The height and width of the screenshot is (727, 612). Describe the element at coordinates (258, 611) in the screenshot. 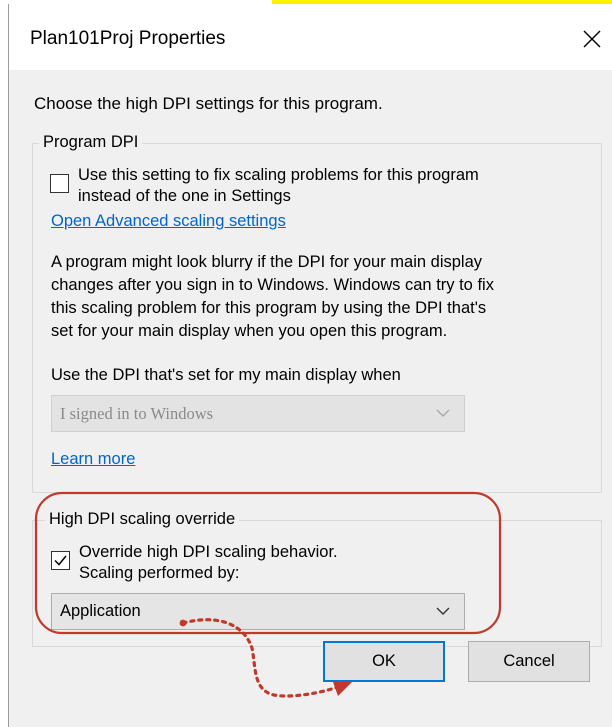

I see `scaling-performed-by-select: Application` at that location.